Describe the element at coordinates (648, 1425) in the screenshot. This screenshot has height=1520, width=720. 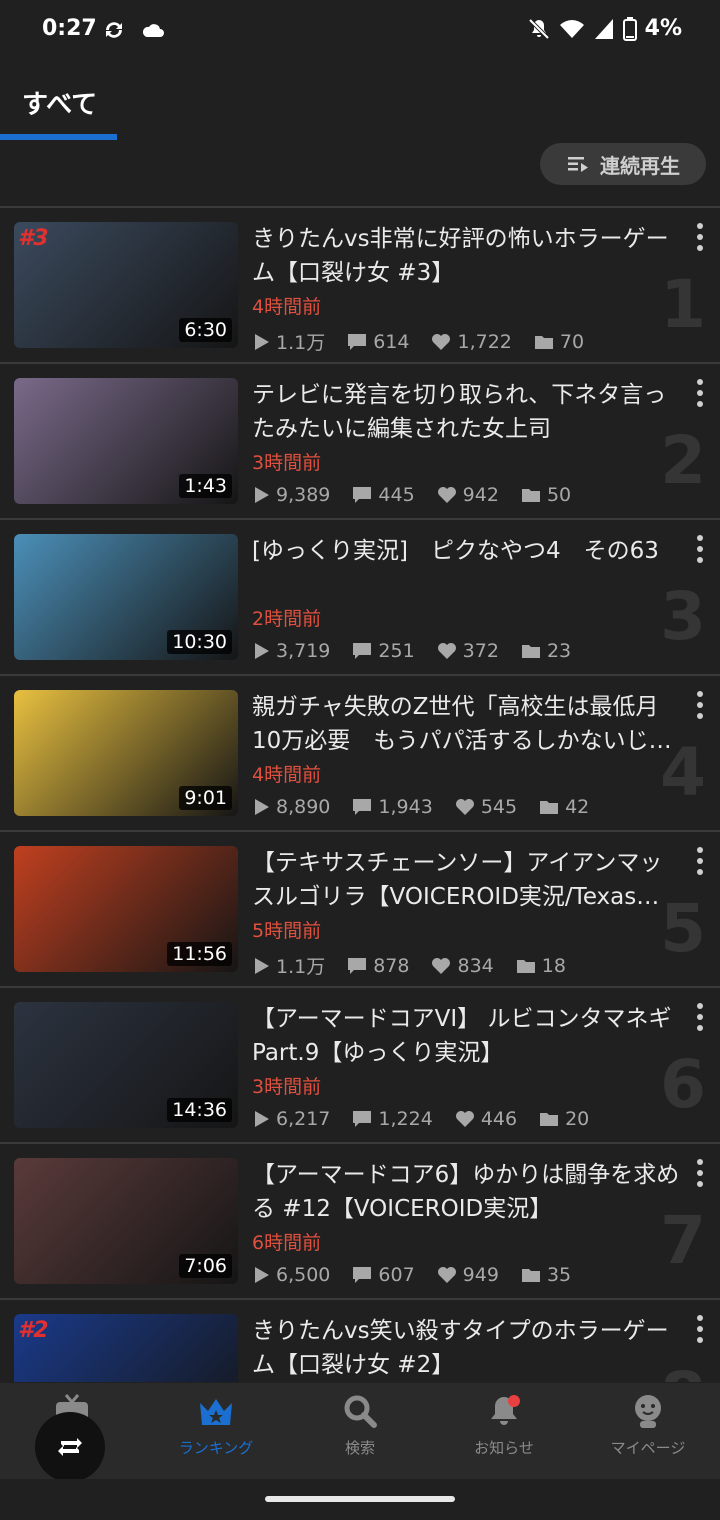
I see `nav-mypage: マイページ` at that location.